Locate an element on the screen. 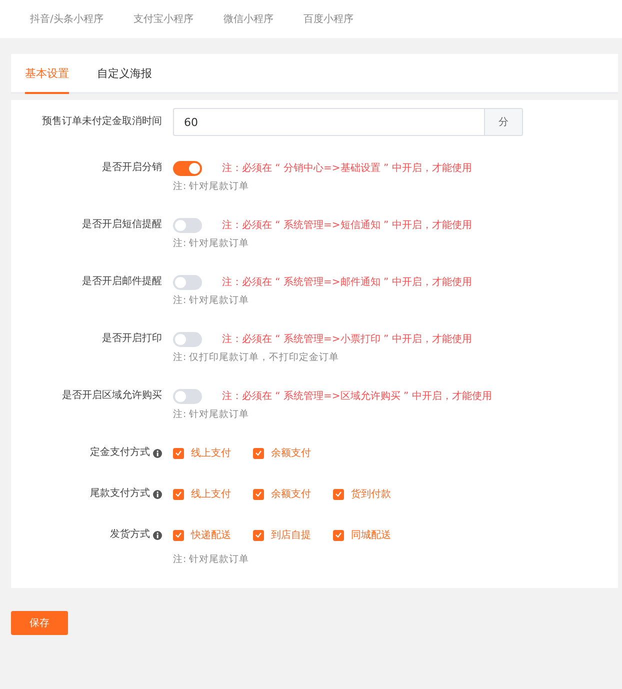 This screenshot has width=622, height=689. field-label: 是否开启短信提醒 is located at coordinates (122, 225).